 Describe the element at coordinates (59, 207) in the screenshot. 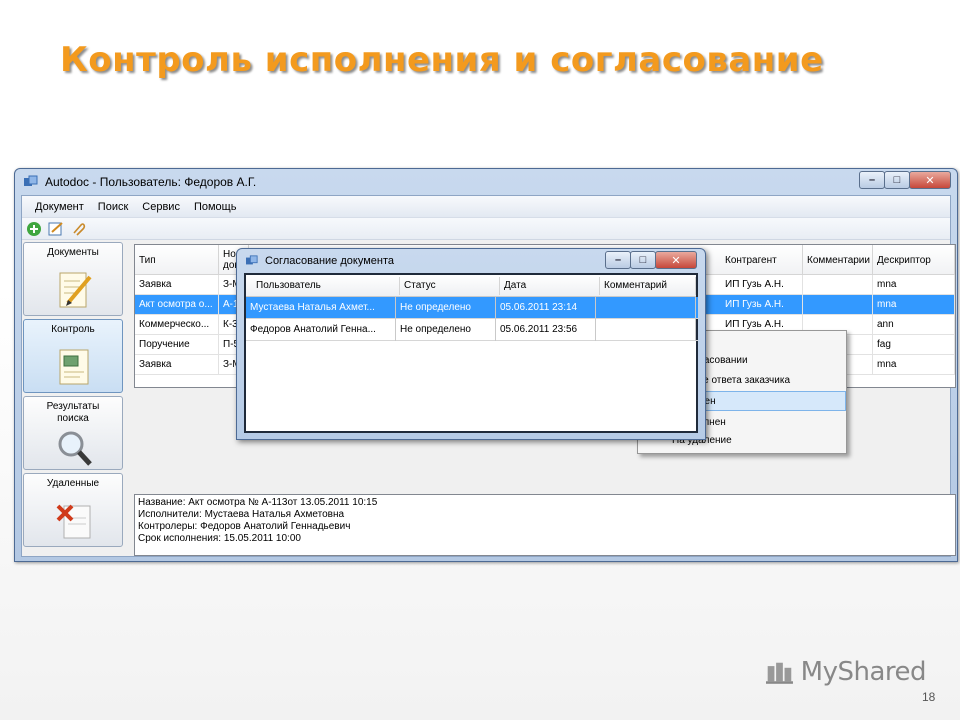

I see `menu-document: Документ` at that location.